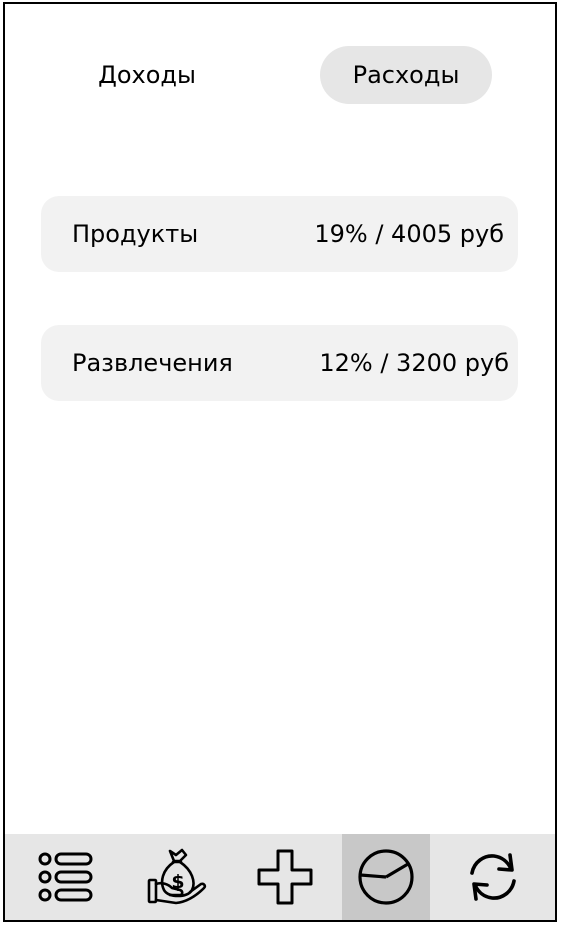 The image size is (565, 926). I want to click on tab-expenses: Расходы, so click(406, 75).